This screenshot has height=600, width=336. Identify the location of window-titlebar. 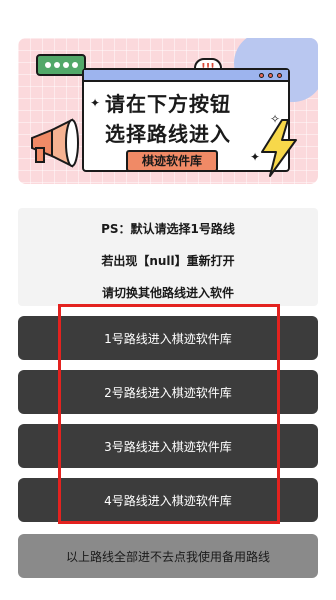
(186, 76).